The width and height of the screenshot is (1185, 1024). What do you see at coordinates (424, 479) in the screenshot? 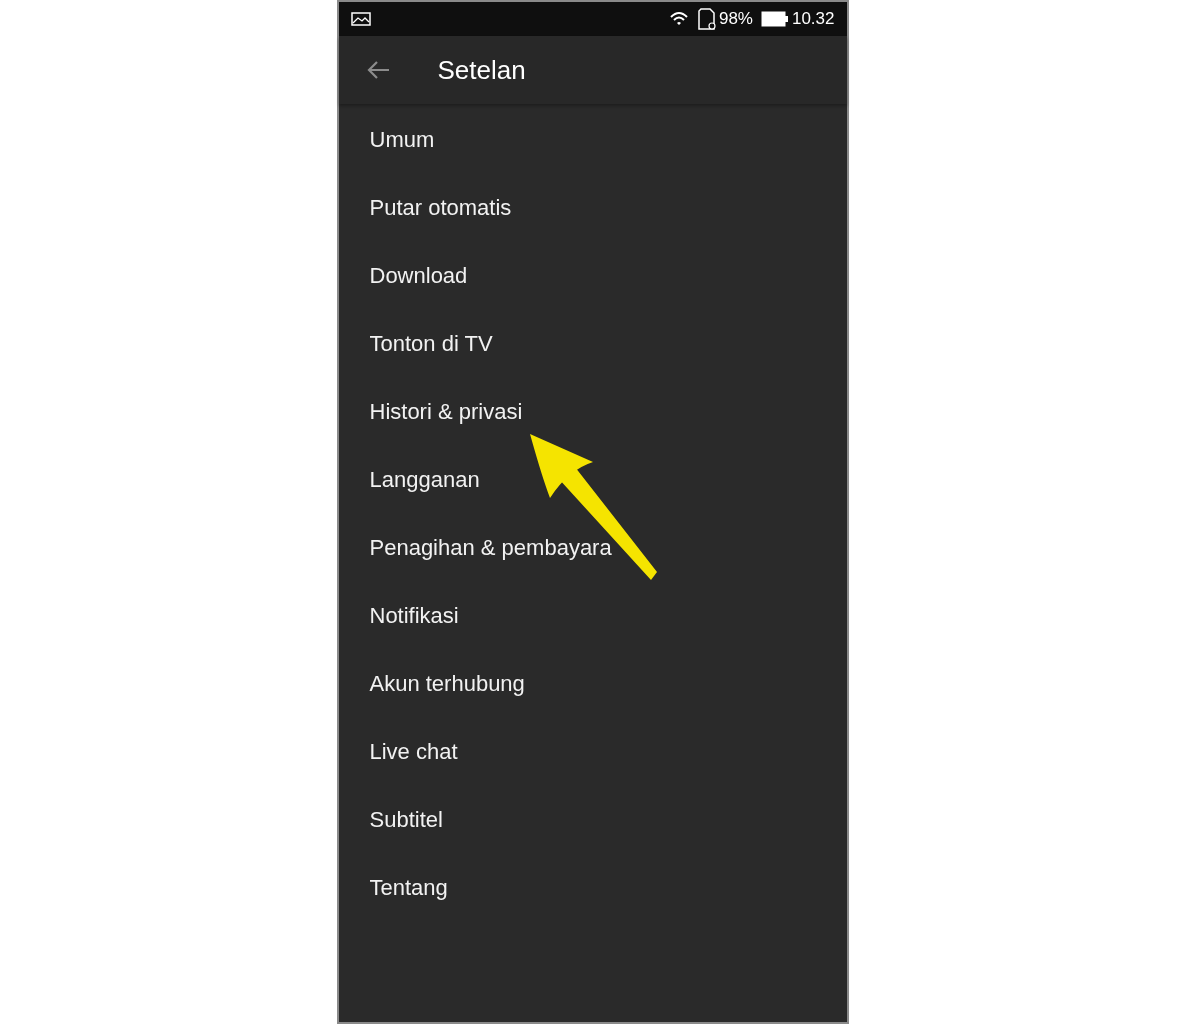
I see `menu-item: Langganan` at bounding box center [424, 479].